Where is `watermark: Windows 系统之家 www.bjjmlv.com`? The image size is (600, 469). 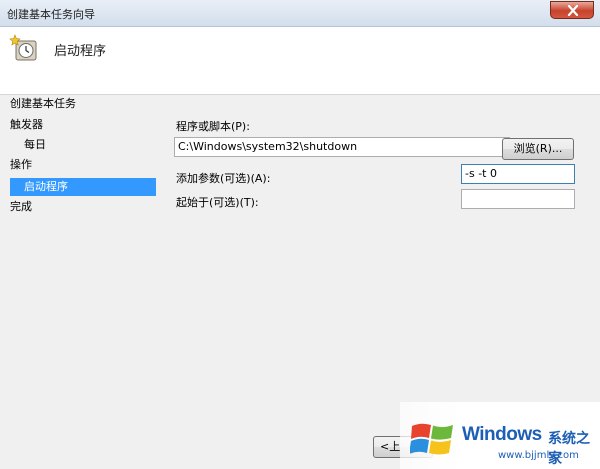 watermark: Windows 系统之家 www.bjjmlv.com is located at coordinates (500, 435).